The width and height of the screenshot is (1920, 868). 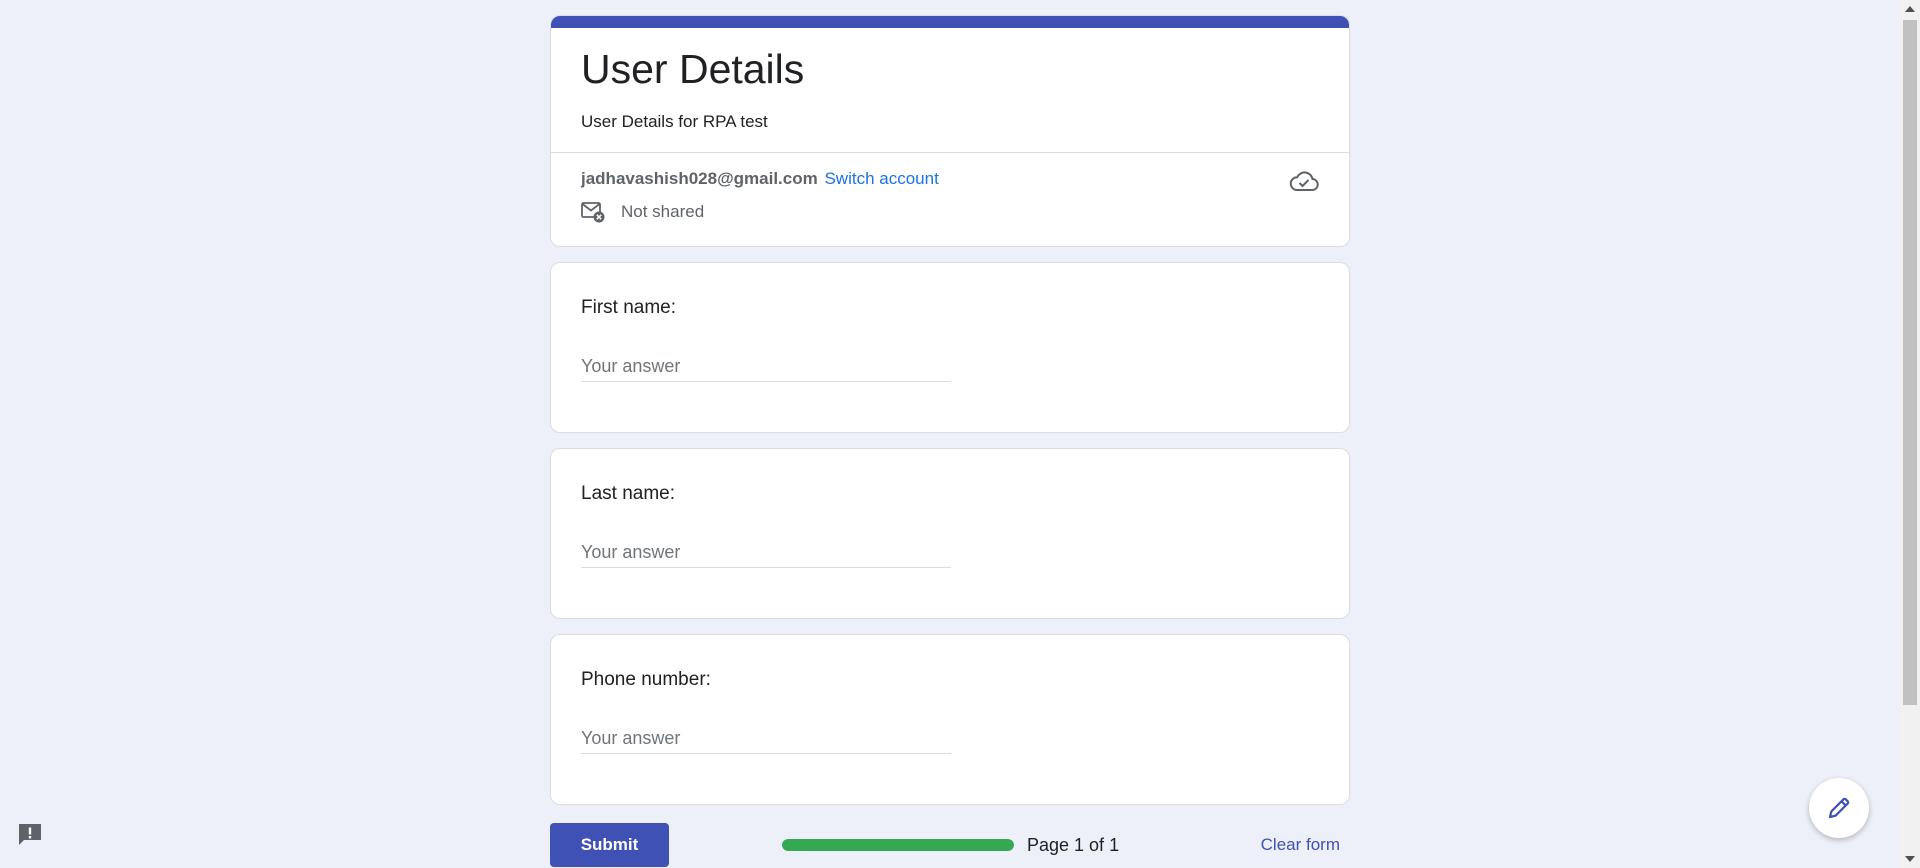 What do you see at coordinates (663, 211) in the screenshot?
I see `not-shared-label: Not shared` at bounding box center [663, 211].